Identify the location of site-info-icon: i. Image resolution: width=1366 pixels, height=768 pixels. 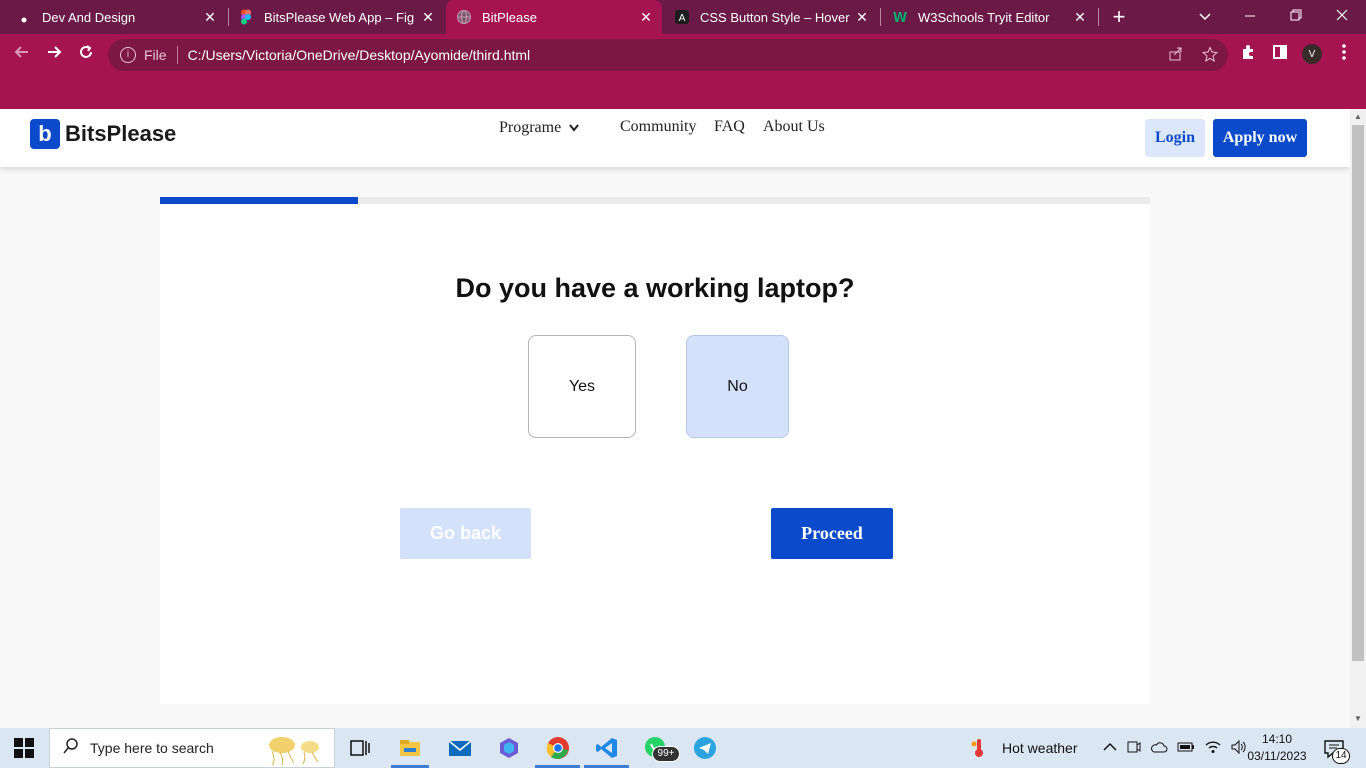
(128, 55).